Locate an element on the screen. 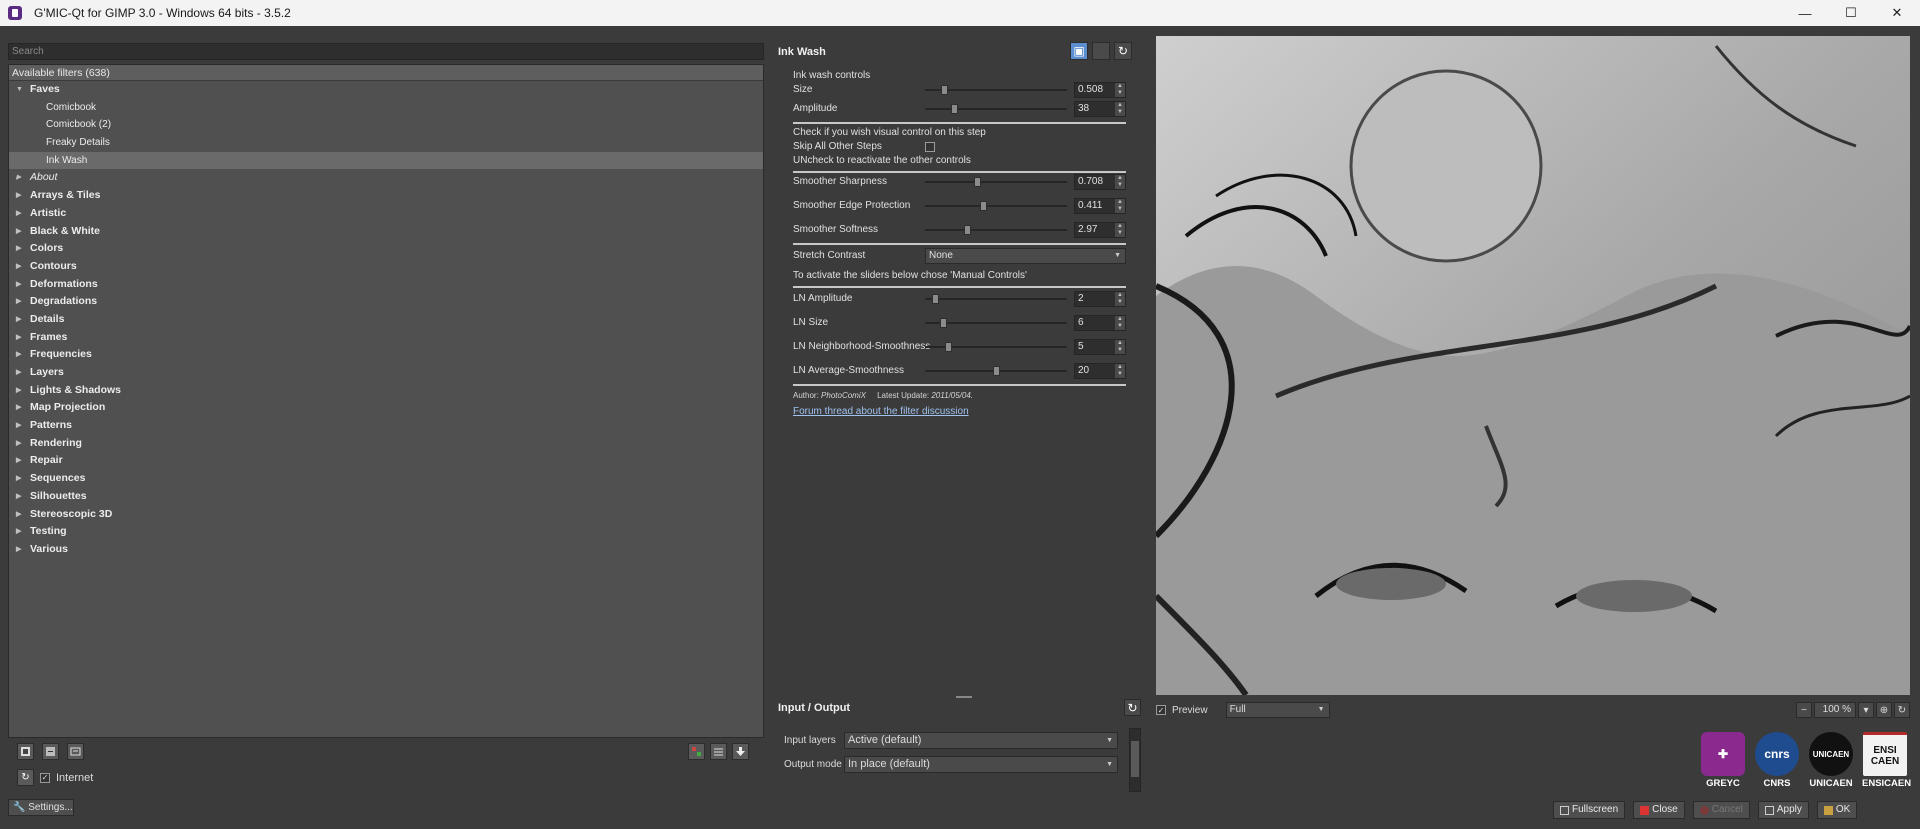  ln-amplitude-slider is located at coordinates (996, 299).